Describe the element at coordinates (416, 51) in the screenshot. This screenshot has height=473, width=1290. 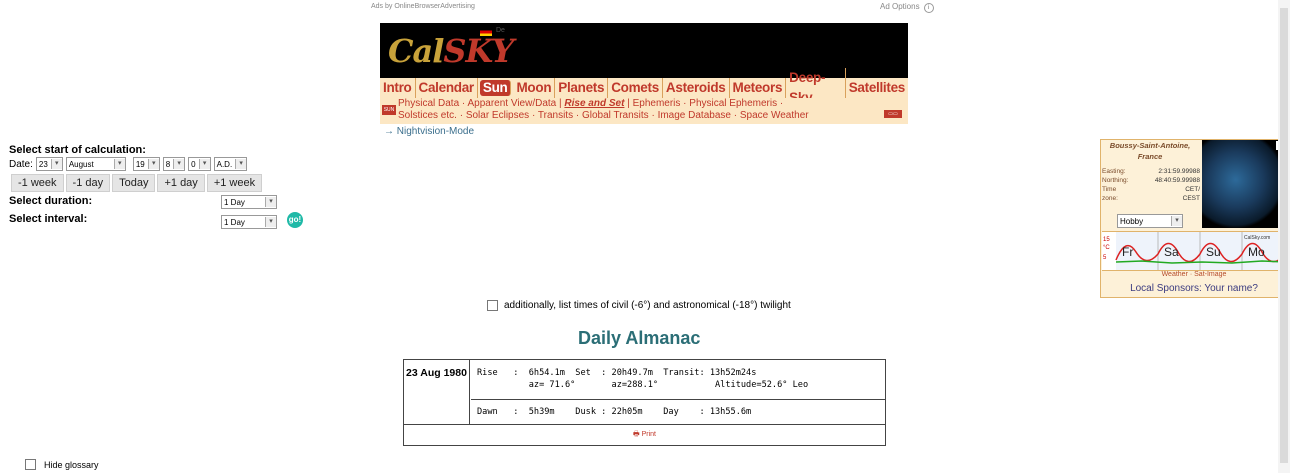
I see `logo-part-a: Cal` at that location.